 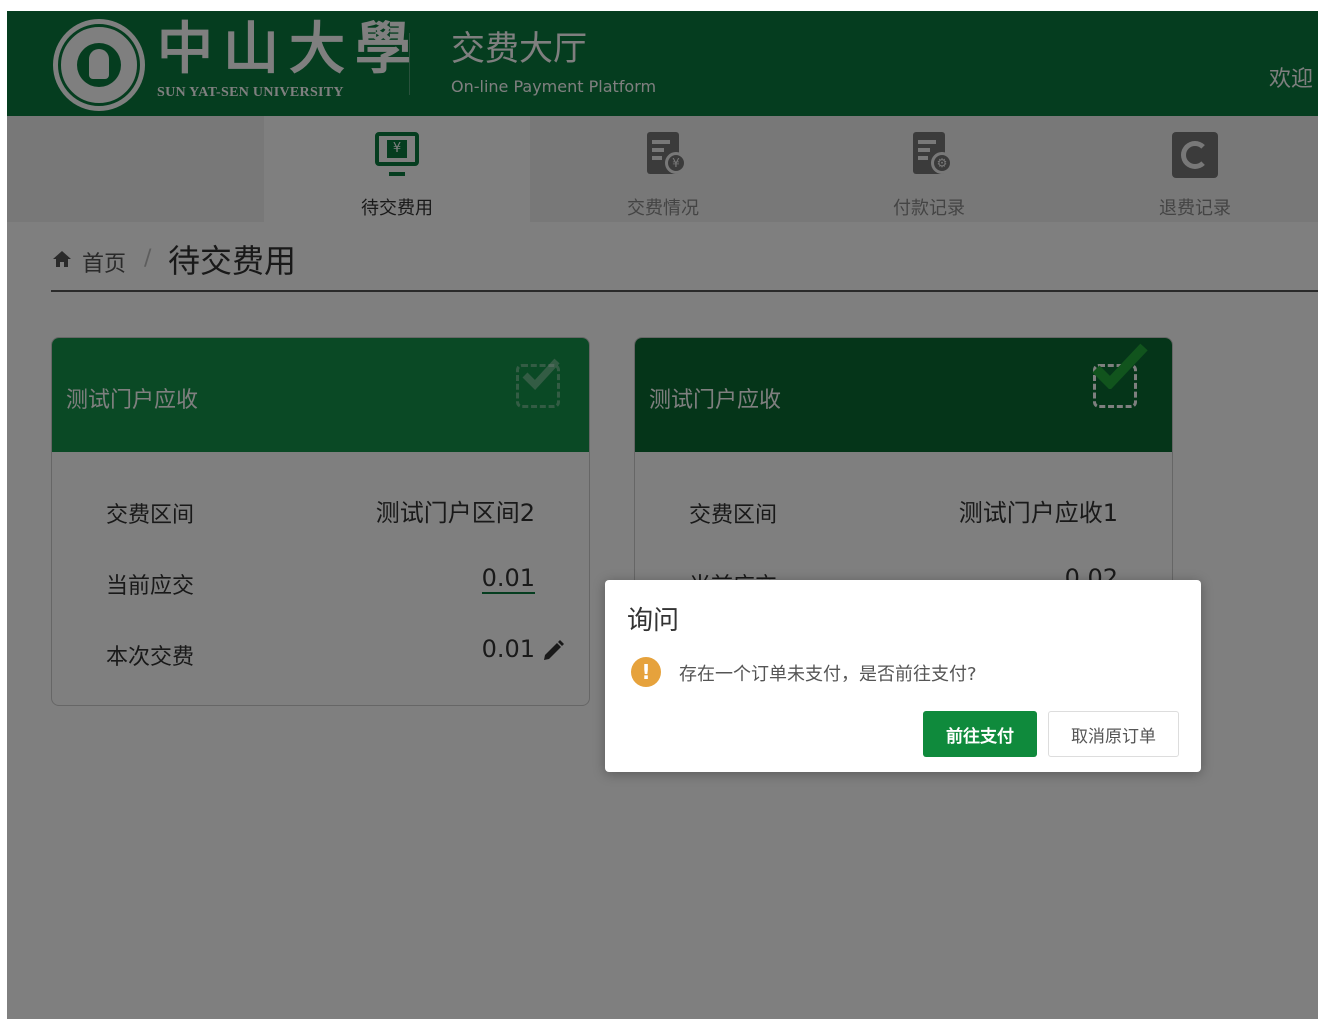 I want to click on confirm-dialog: 询问 ! 存在一个订单未支付，是否前往支付? 前往支付 取消原订单, so click(x=903, y=676).